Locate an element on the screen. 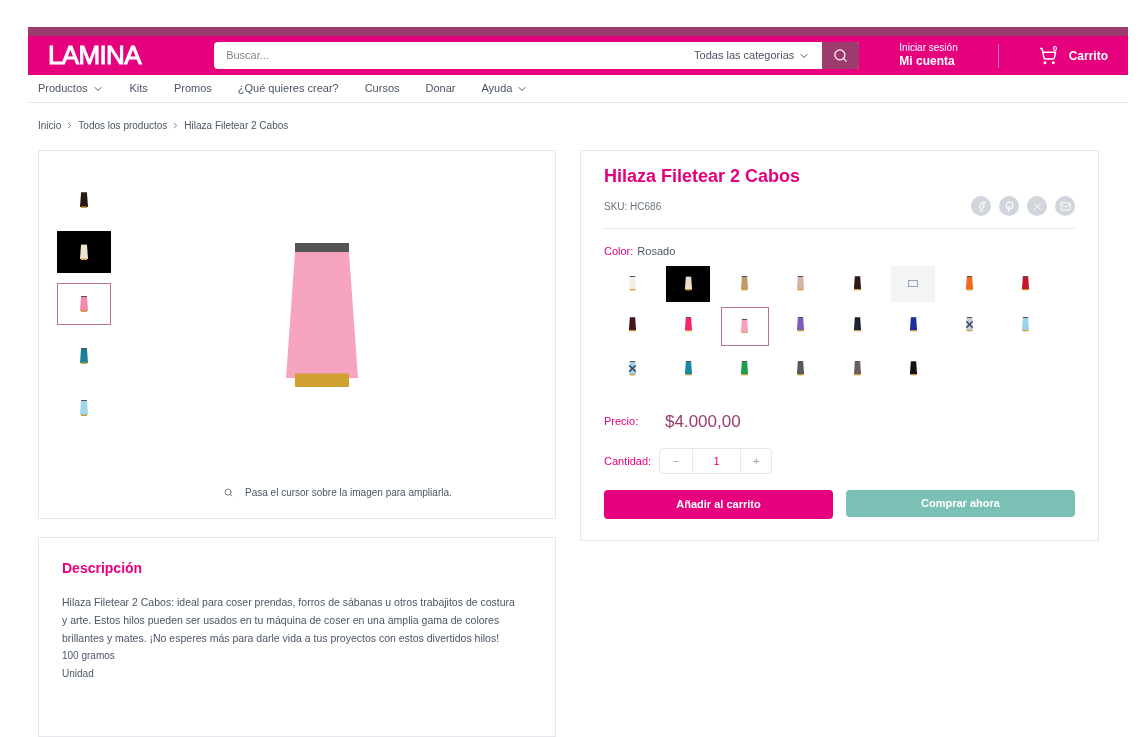 The width and height of the screenshot is (1143, 737). account-link: Mi cuenta is located at coordinates (928, 62).